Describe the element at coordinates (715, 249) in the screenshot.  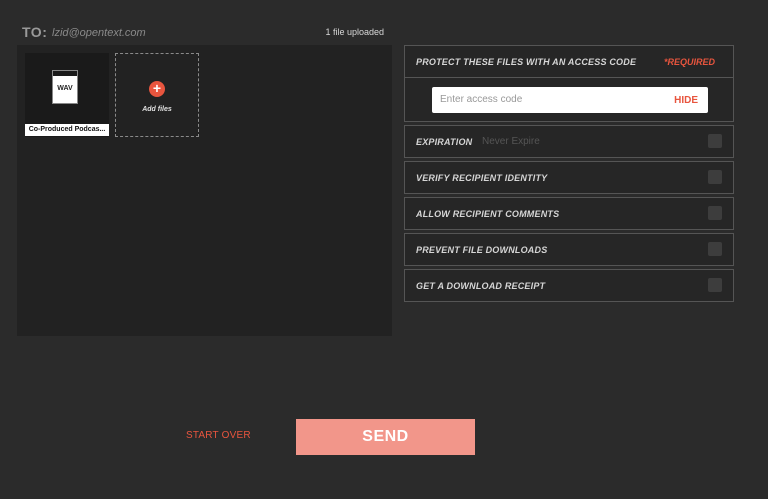
I see `prevent-downloads-checkbox` at that location.